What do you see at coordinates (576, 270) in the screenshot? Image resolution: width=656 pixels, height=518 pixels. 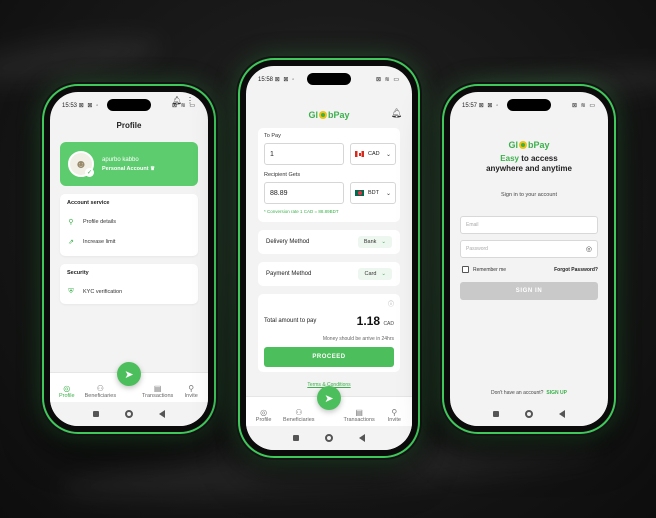 I see `forgot-password-link: Forgot Password?` at bounding box center [576, 270].